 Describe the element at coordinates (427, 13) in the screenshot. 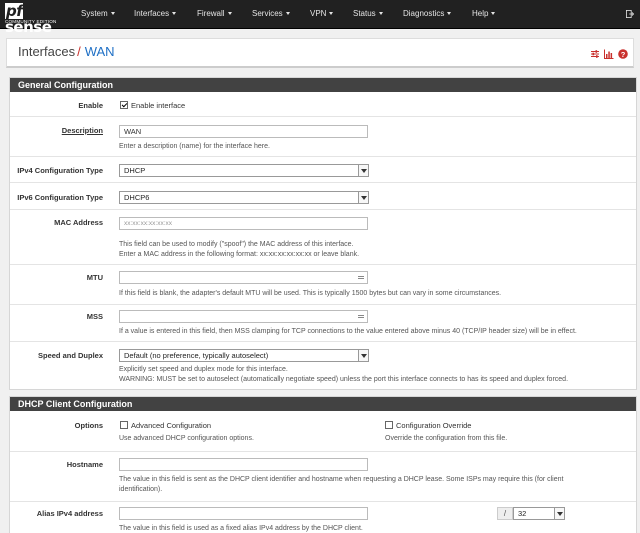

I see `nav-diagnostics-menu: Diagnostics` at that location.